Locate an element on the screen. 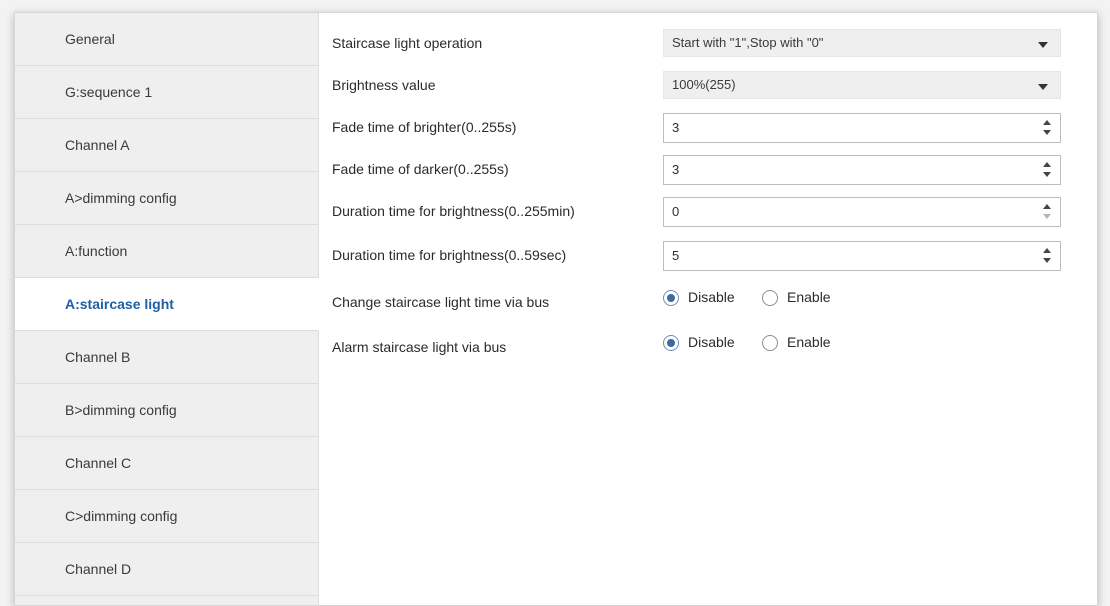  sidebar-item-a-function: A:function is located at coordinates (166, 251).